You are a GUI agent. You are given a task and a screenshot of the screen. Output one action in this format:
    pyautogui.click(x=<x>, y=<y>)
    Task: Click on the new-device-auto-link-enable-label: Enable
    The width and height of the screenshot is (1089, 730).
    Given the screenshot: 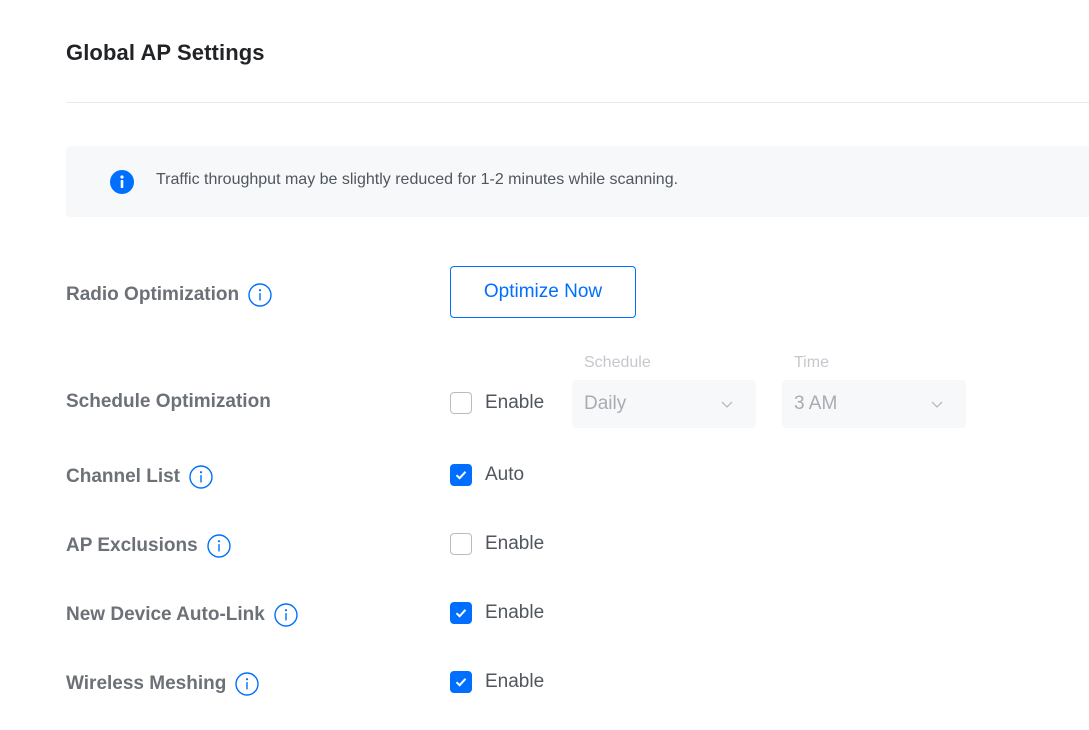 What is the action you would take?
    pyautogui.click(x=515, y=612)
    